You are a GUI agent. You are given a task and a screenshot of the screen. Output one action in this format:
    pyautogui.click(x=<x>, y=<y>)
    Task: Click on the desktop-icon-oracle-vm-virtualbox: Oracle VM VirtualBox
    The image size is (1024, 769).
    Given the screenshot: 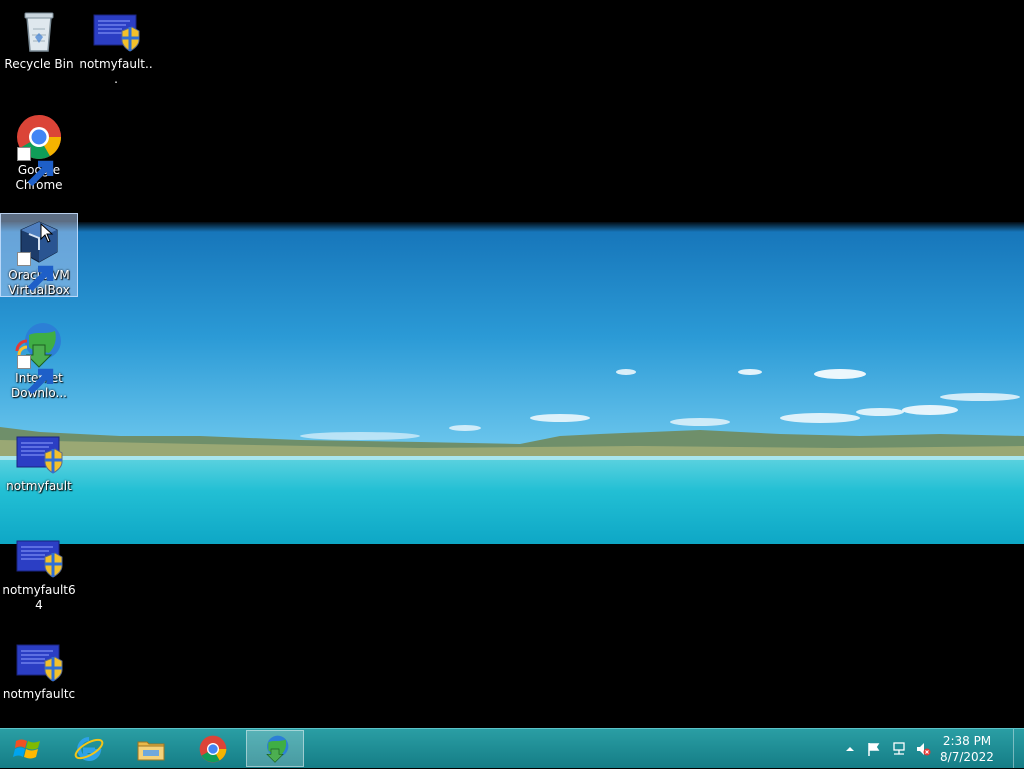 What is the action you would take?
    pyautogui.click(x=39, y=255)
    